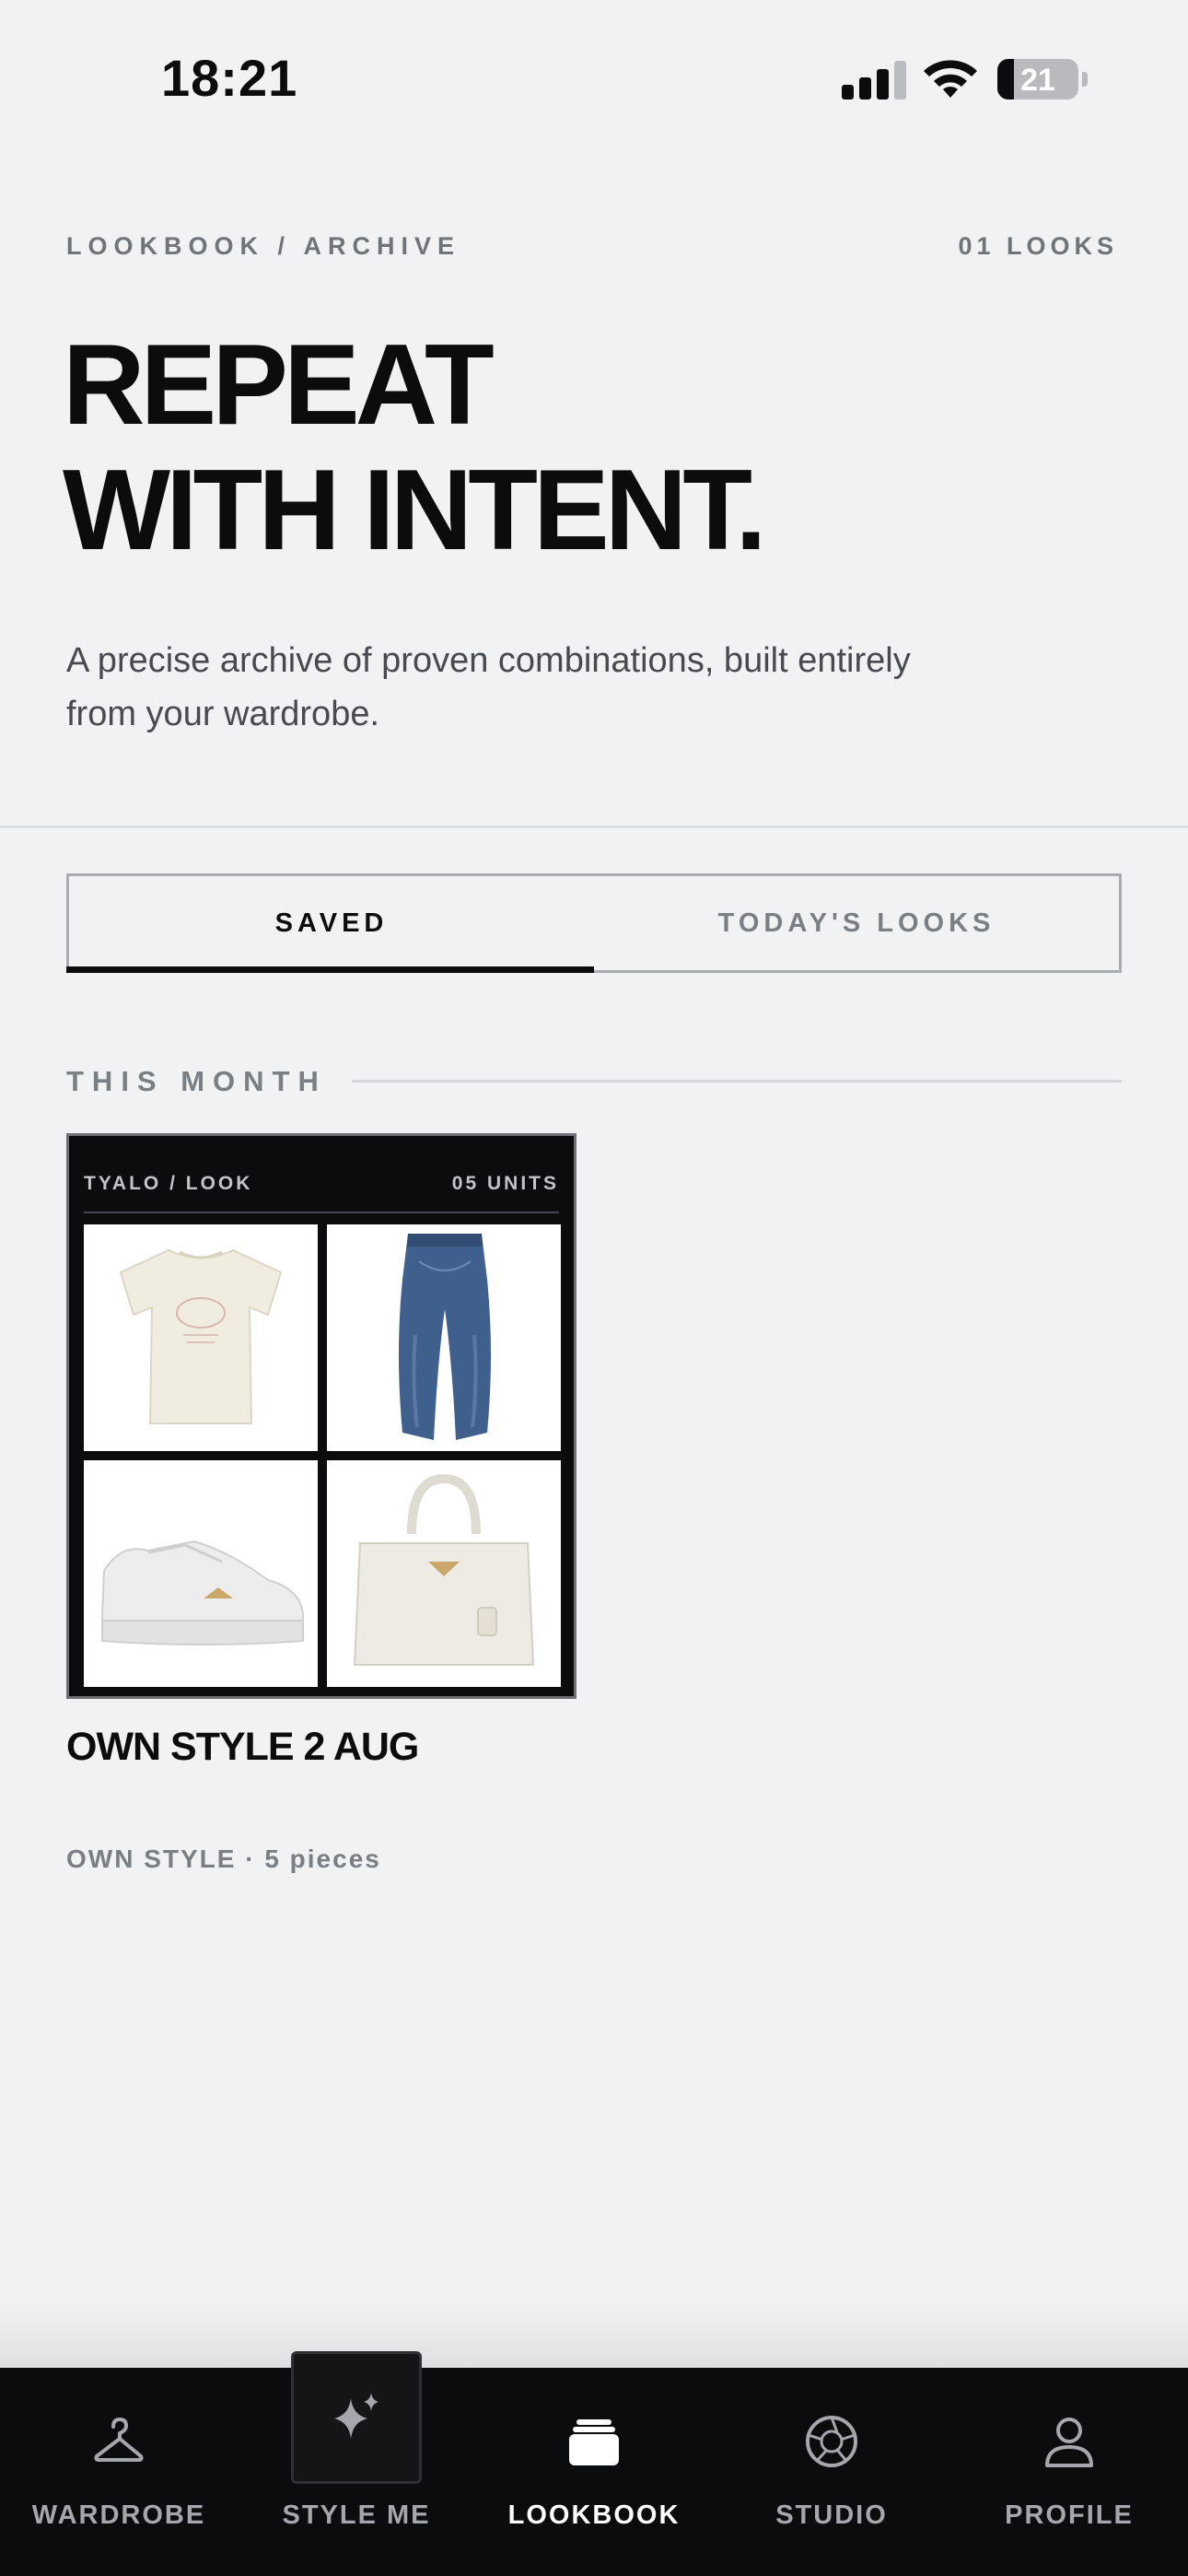 The width and height of the screenshot is (1188, 2576). What do you see at coordinates (230, 78) in the screenshot?
I see `status-time: 18:21` at bounding box center [230, 78].